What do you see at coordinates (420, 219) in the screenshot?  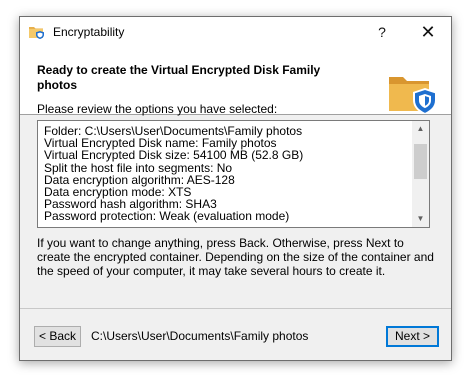 I see `scroll-down-arrow-icon: ▼` at bounding box center [420, 219].